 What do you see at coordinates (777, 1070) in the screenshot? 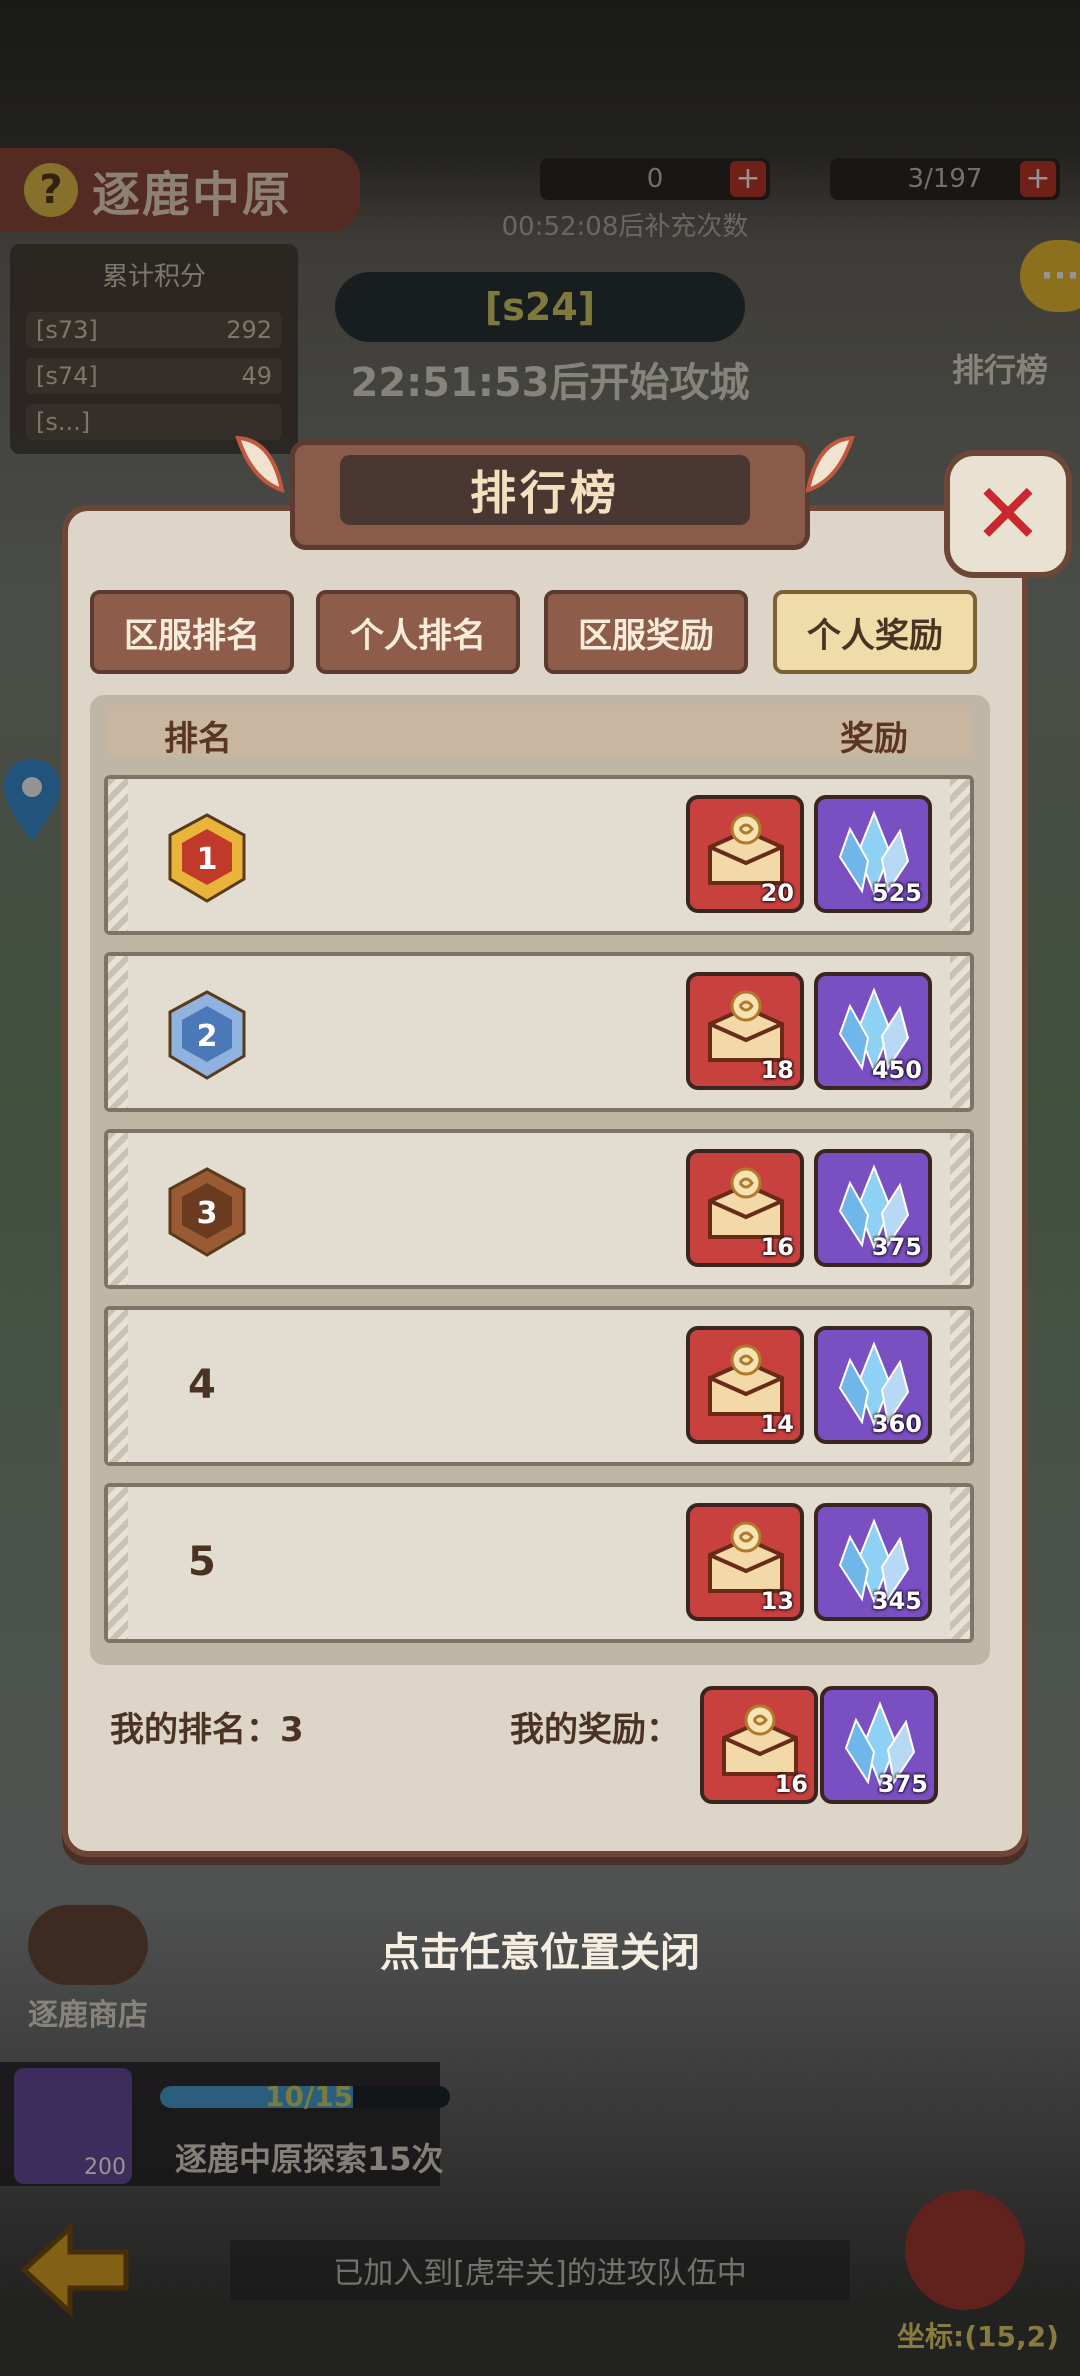
I see `reward-count: 18` at bounding box center [777, 1070].